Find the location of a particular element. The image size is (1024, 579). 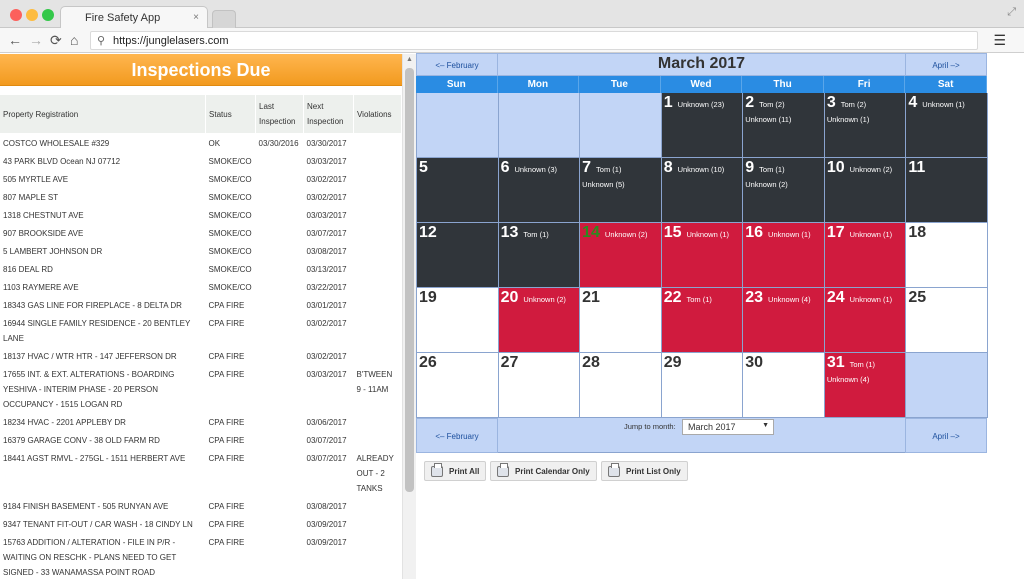

calendar-day: 10 Unknown (2) is located at coordinates (865, 190).